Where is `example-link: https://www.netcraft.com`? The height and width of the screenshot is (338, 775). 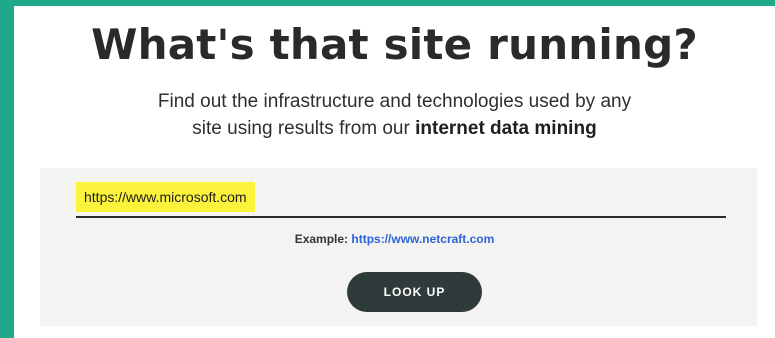 example-link: https://www.netcraft.com is located at coordinates (422, 239).